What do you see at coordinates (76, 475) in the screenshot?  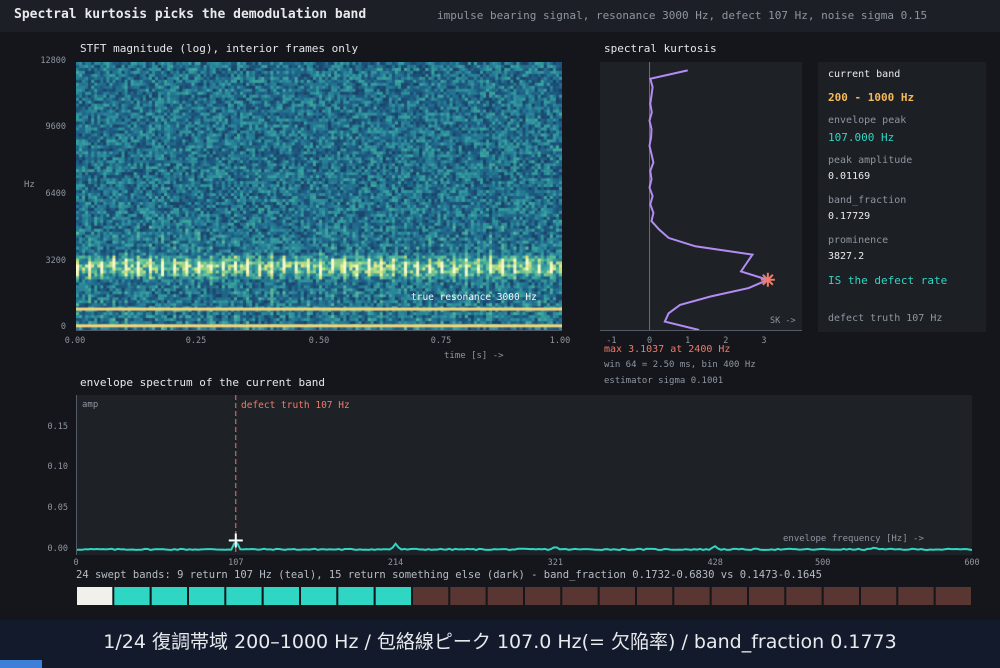 I see `envelope-yaxis` at bounding box center [76, 475].